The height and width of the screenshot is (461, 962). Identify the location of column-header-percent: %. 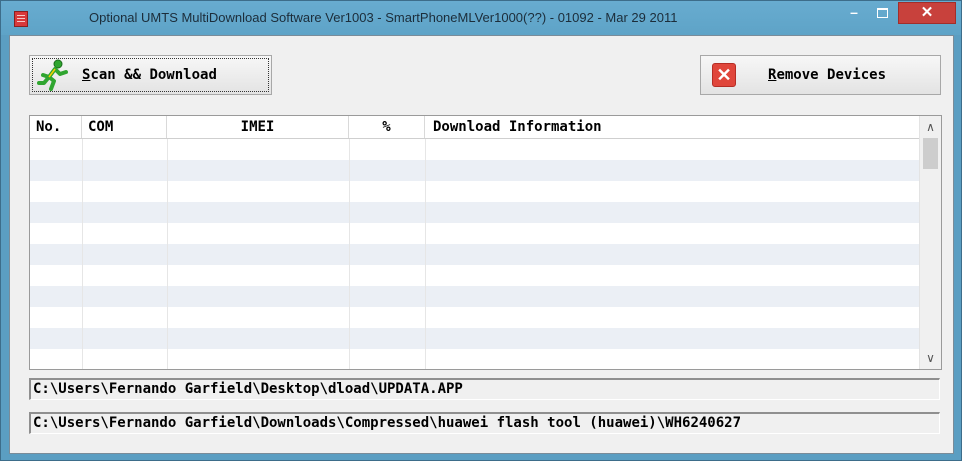
(387, 127).